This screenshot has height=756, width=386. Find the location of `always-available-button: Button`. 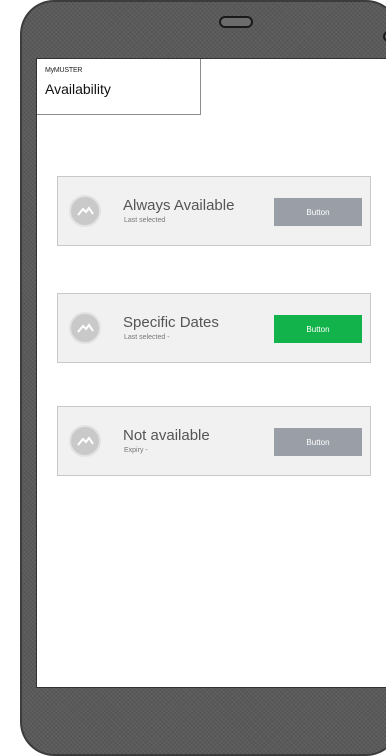

always-available-button: Button is located at coordinates (318, 212).